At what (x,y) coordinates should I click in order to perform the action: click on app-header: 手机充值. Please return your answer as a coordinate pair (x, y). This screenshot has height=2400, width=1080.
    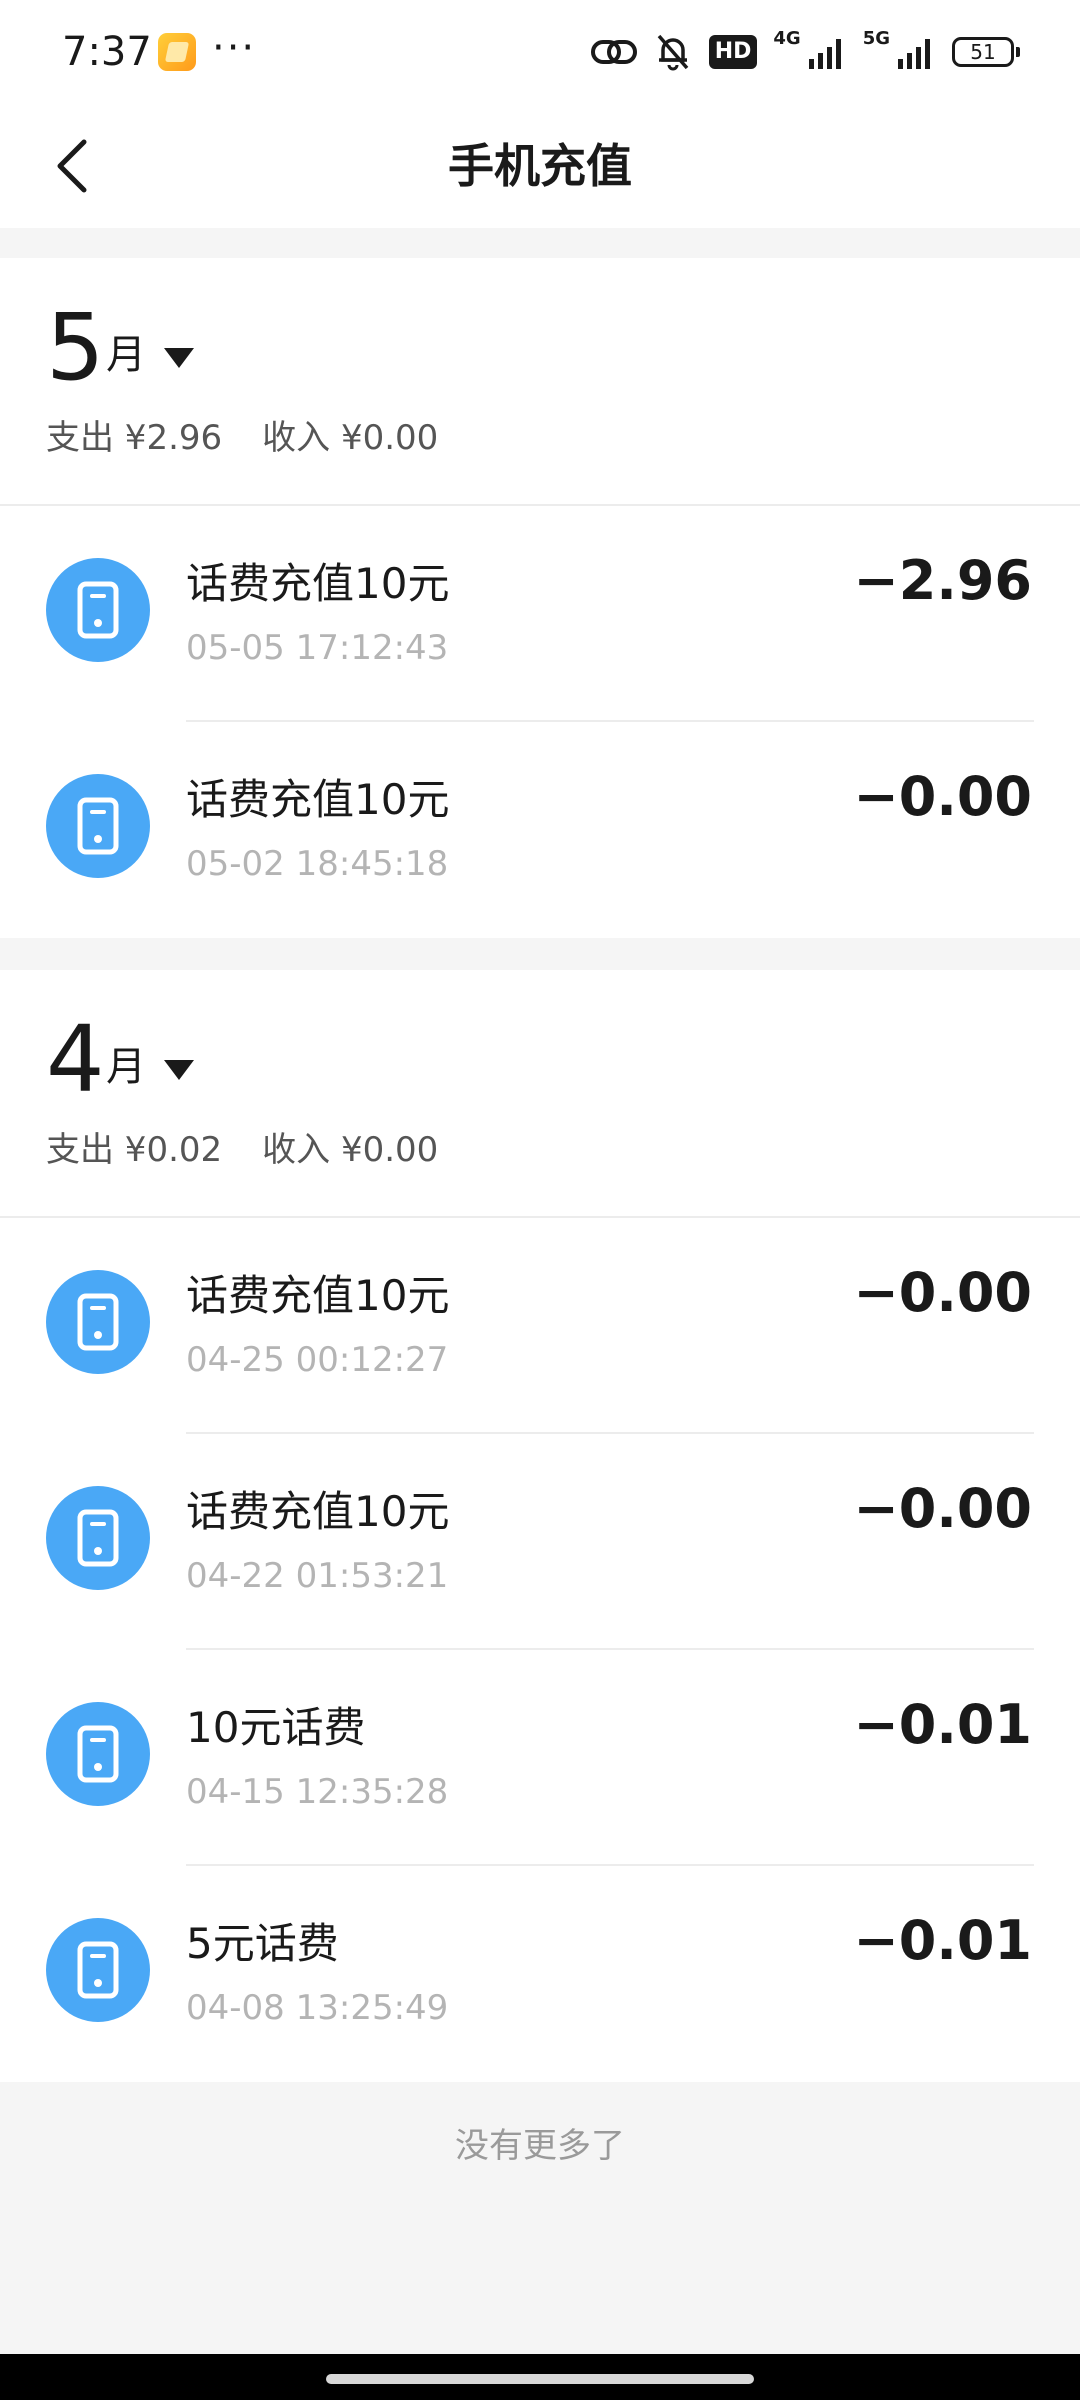
    Looking at the image, I should click on (540, 166).